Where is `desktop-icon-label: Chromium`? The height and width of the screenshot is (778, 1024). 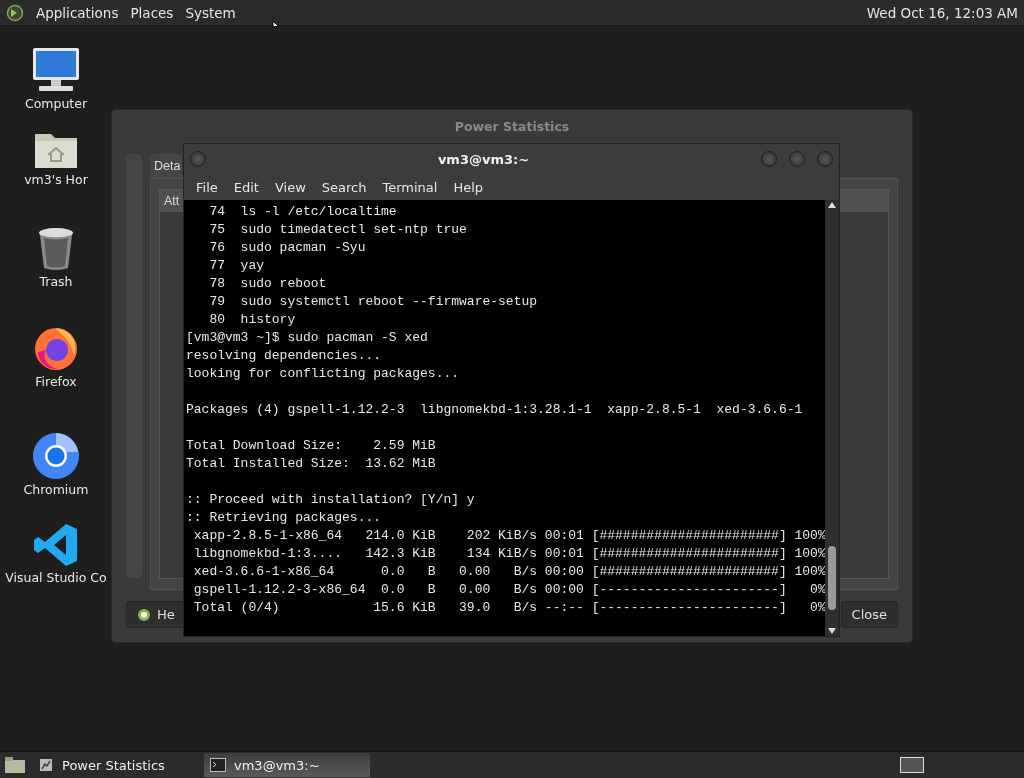
desktop-icon-label: Chromium is located at coordinates (56, 489).